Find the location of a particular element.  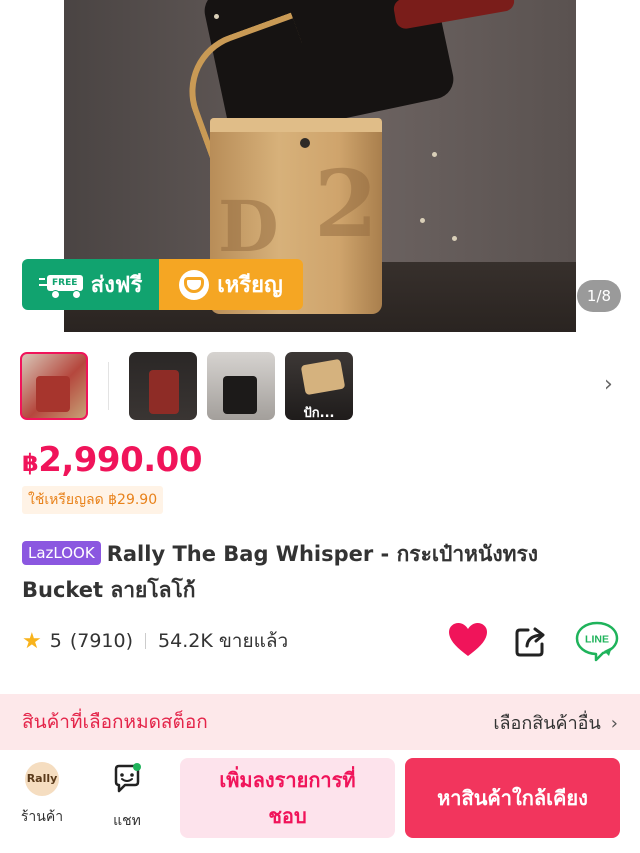

store-avatar: Rally is located at coordinates (42, 779).